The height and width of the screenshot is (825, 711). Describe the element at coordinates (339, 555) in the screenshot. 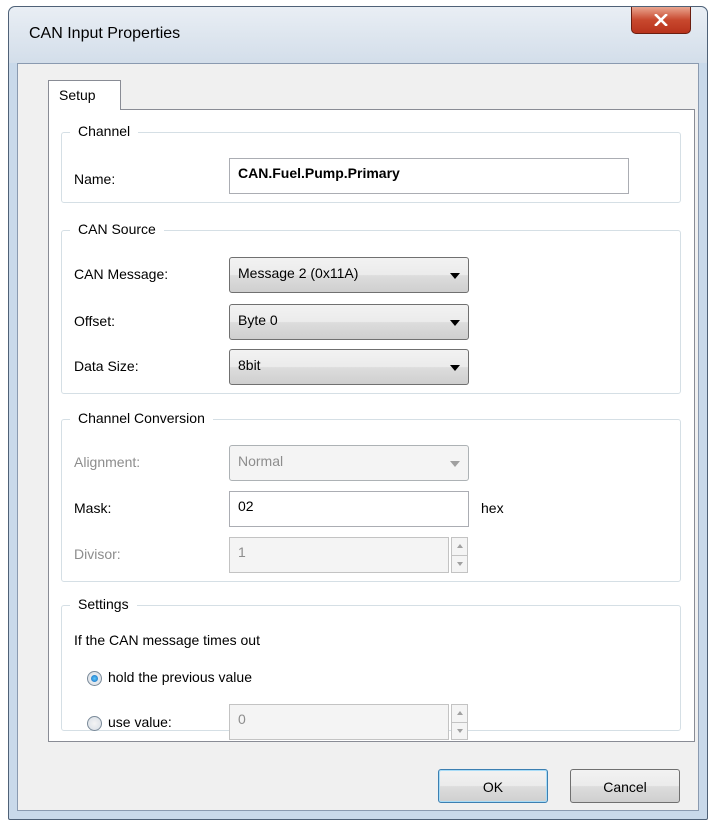

I see `divisor-input: 1` at that location.